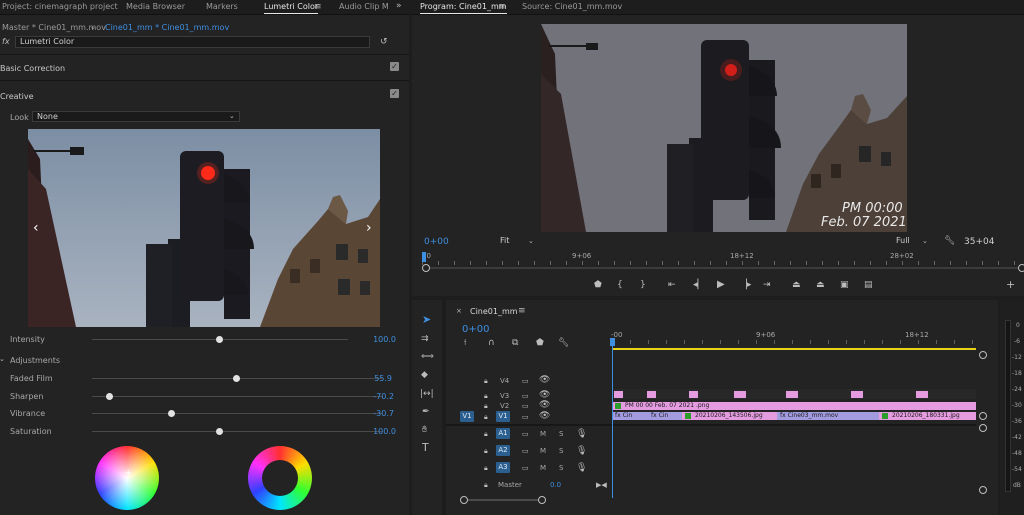  What do you see at coordinates (555, 485) in the screenshot?
I see `master-volume: 0.0` at bounding box center [555, 485].